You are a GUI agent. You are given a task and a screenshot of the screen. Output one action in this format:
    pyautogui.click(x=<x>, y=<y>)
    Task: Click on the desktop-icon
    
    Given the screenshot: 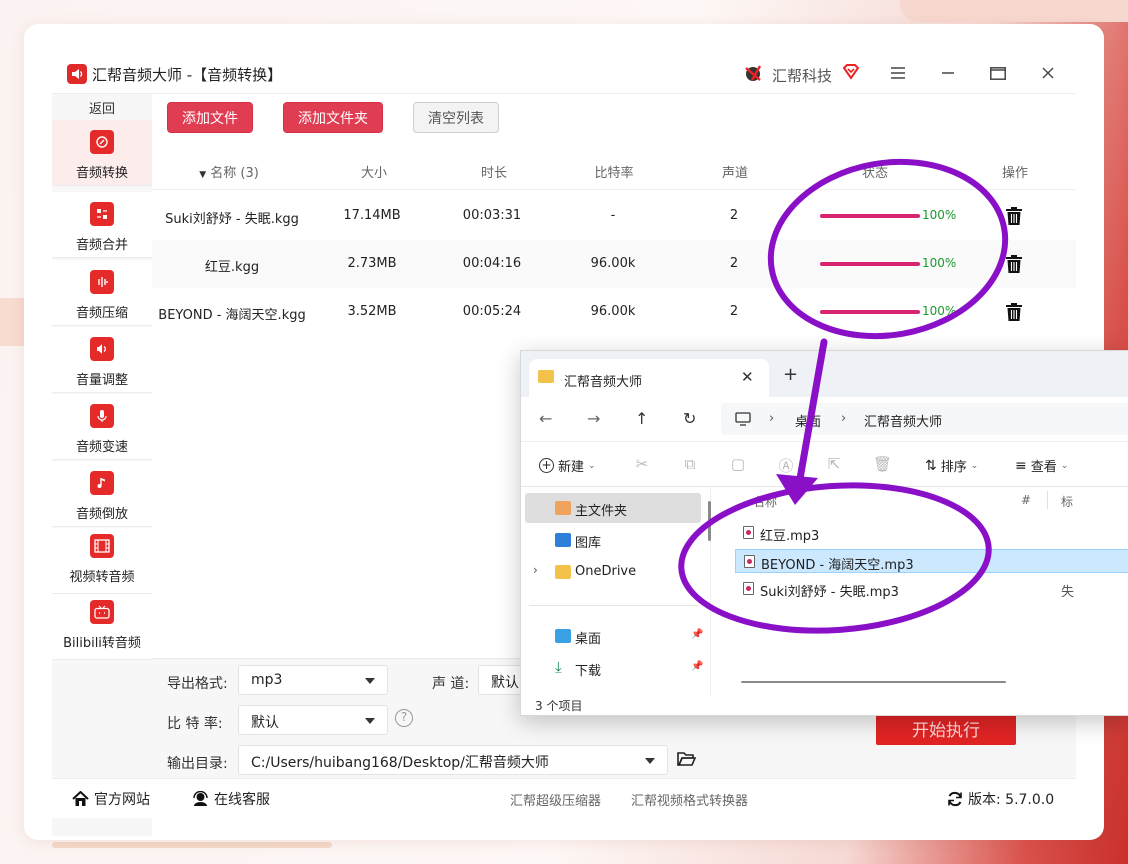 What is the action you would take?
    pyautogui.click(x=563, y=636)
    